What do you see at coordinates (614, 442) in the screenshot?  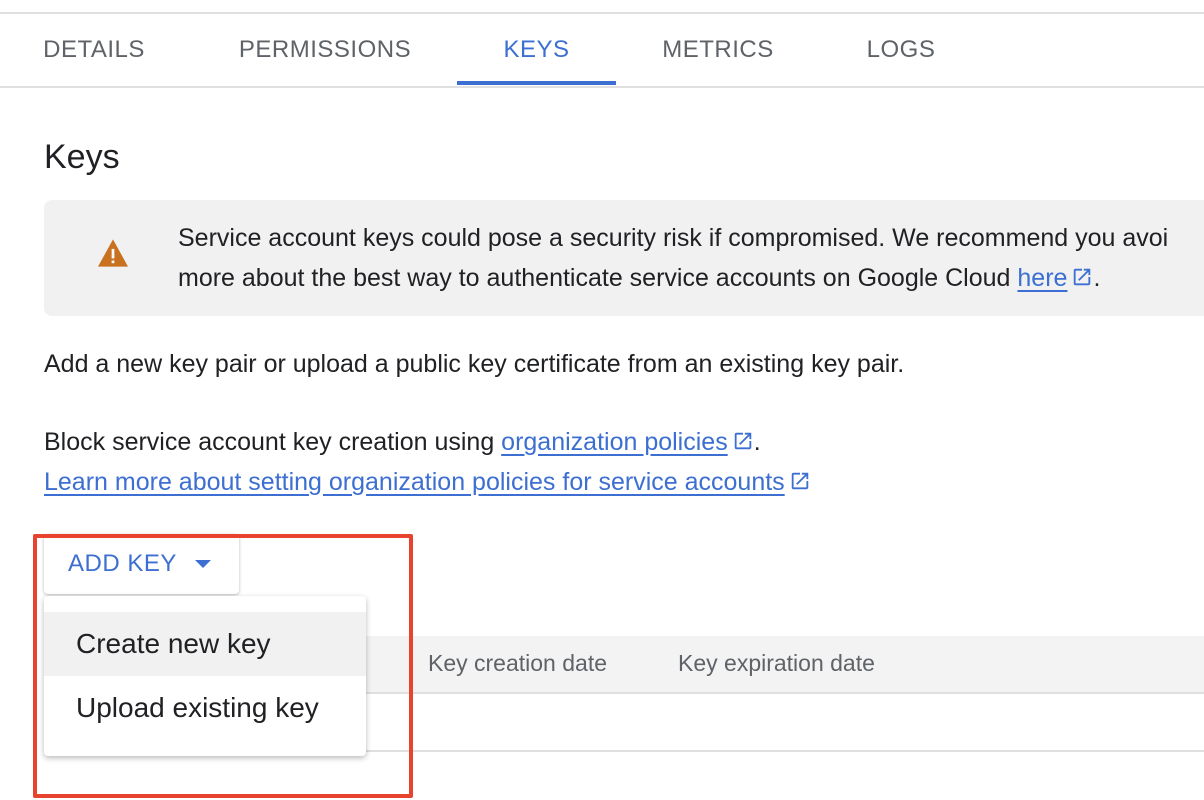 I see `organization-policies-link: organization policies` at bounding box center [614, 442].